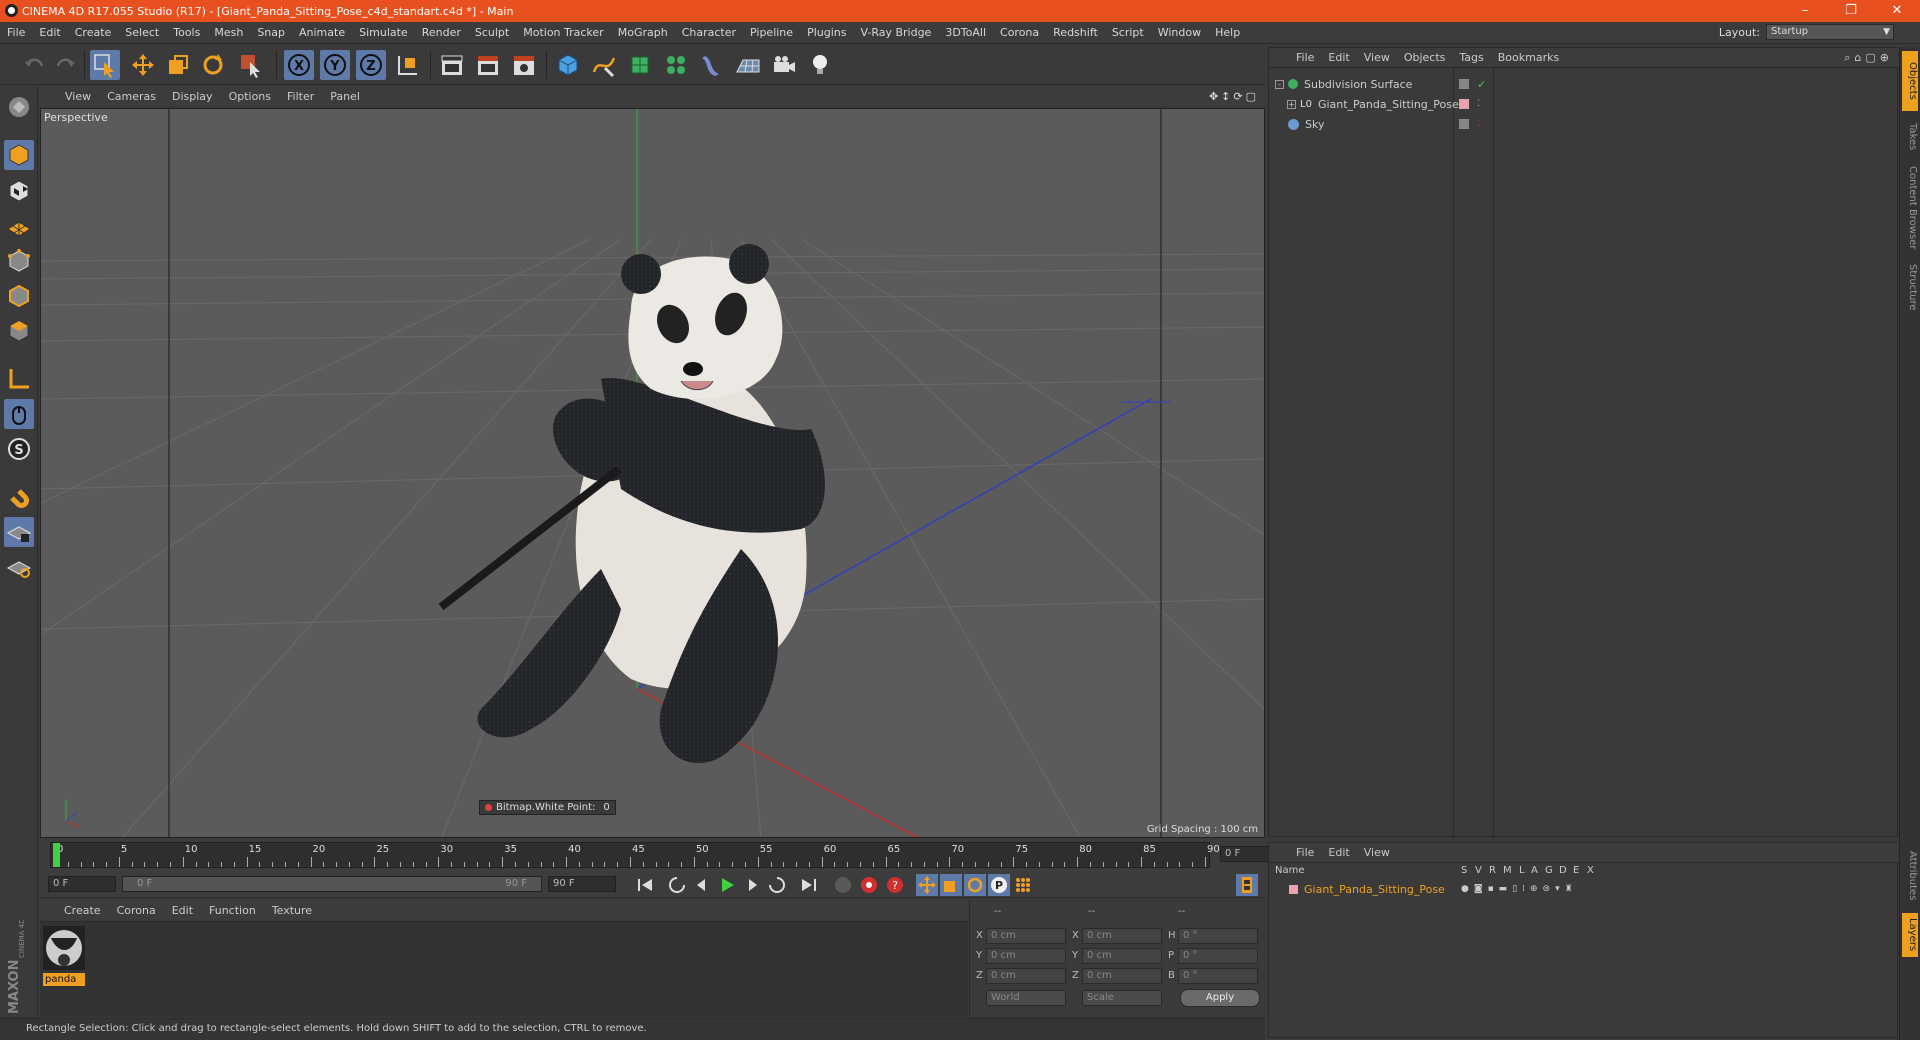 The image size is (1920, 1040). Describe the element at coordinates (999, 885) in the screenshot. I see `key-parameter-button: P` at that location.